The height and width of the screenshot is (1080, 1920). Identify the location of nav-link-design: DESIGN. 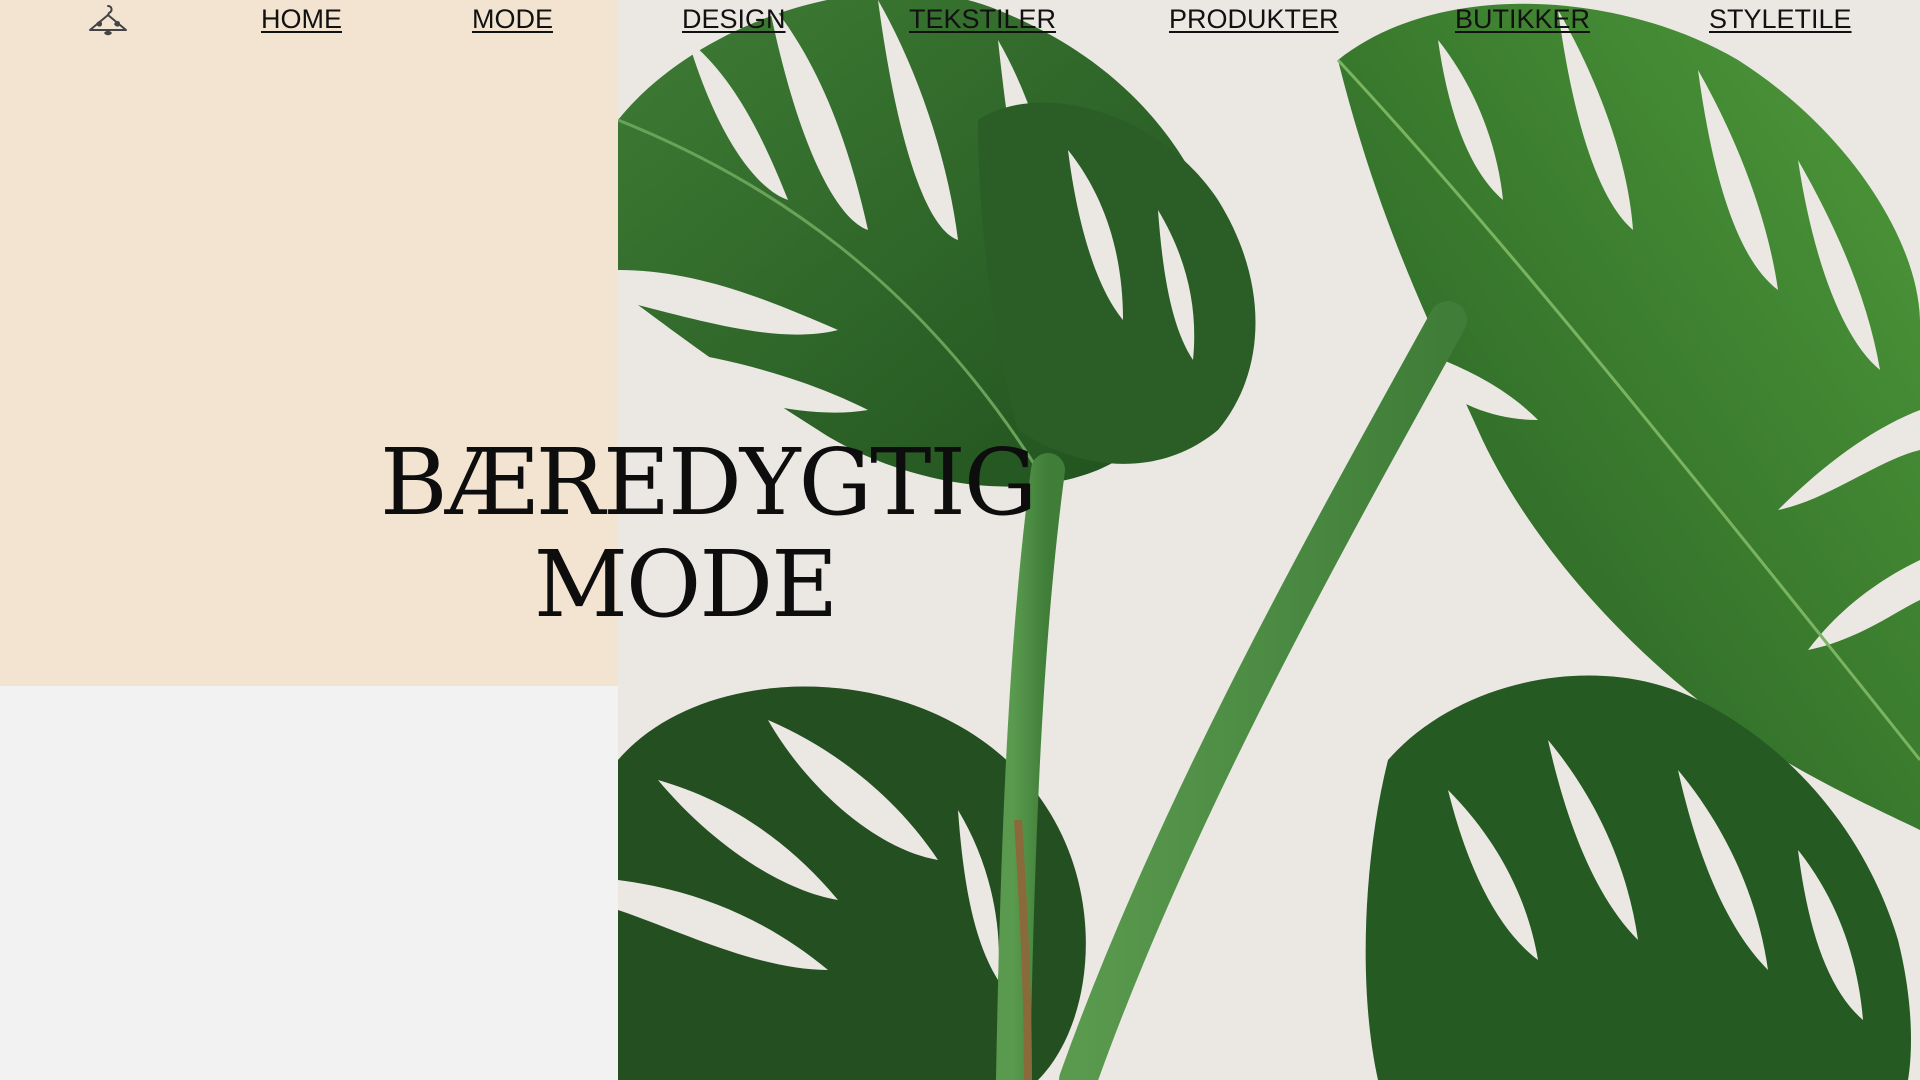
(734, 19).